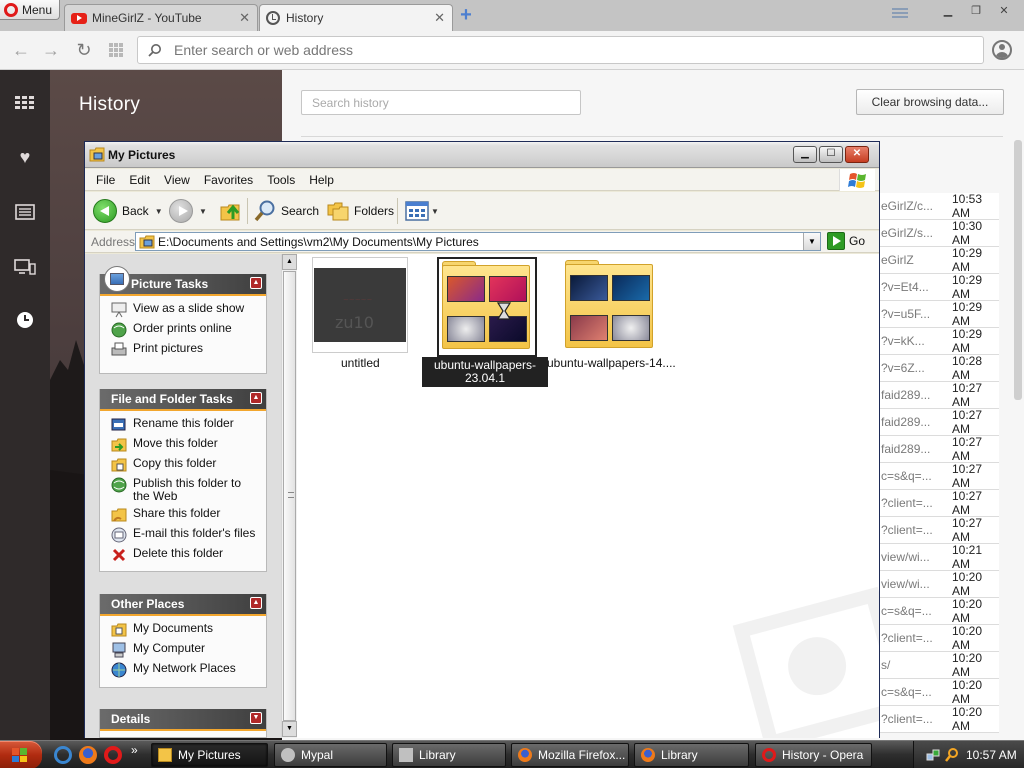  What do you see at coordinates (185, 515) in the screenshot?
I see `task-share: Share this folder` at bounding box center [185, 515].